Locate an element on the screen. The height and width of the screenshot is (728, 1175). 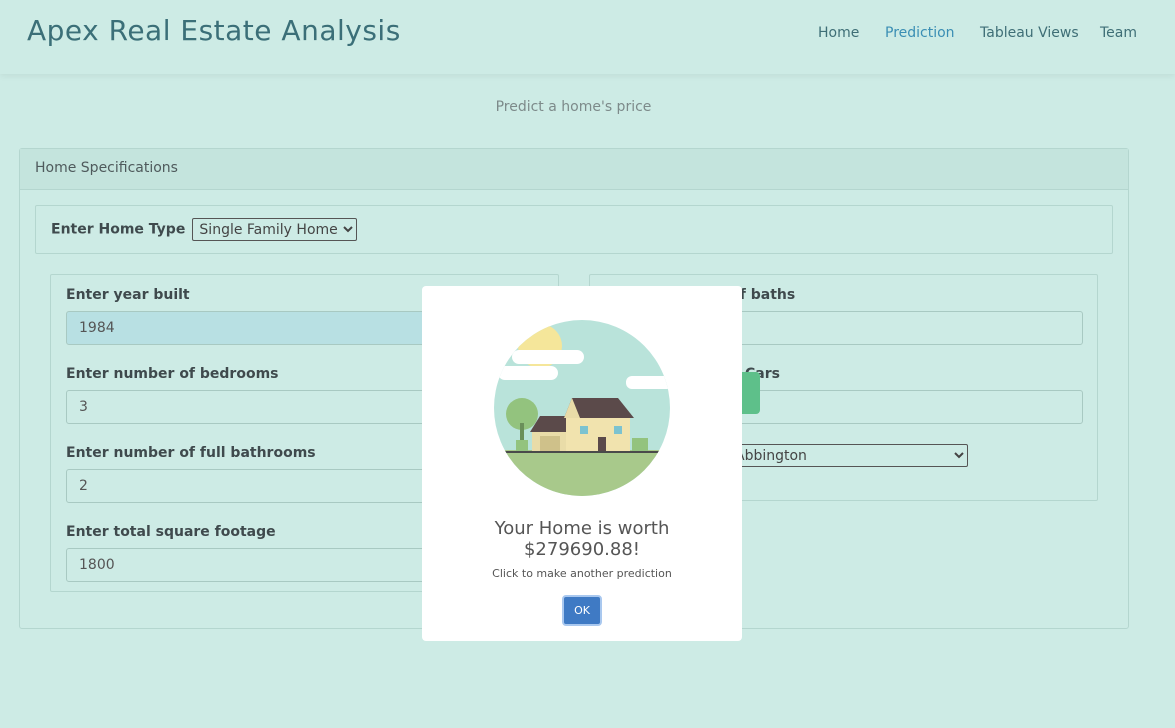
bedrooms-label: Enter number of bedrooms is located at coordinates (172, 374).